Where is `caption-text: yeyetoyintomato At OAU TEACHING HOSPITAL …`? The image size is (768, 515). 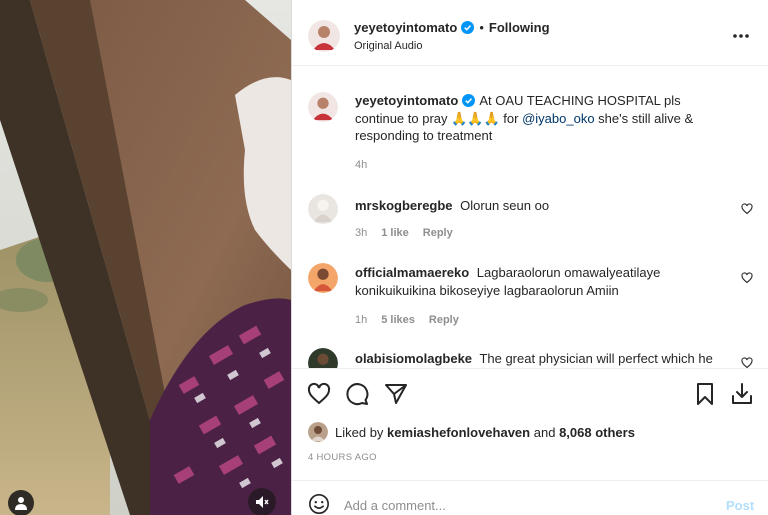
caption-text: yeyetoyintomato At OAU TEACHING HOSPITAL … is located at coordinates (540, 118).